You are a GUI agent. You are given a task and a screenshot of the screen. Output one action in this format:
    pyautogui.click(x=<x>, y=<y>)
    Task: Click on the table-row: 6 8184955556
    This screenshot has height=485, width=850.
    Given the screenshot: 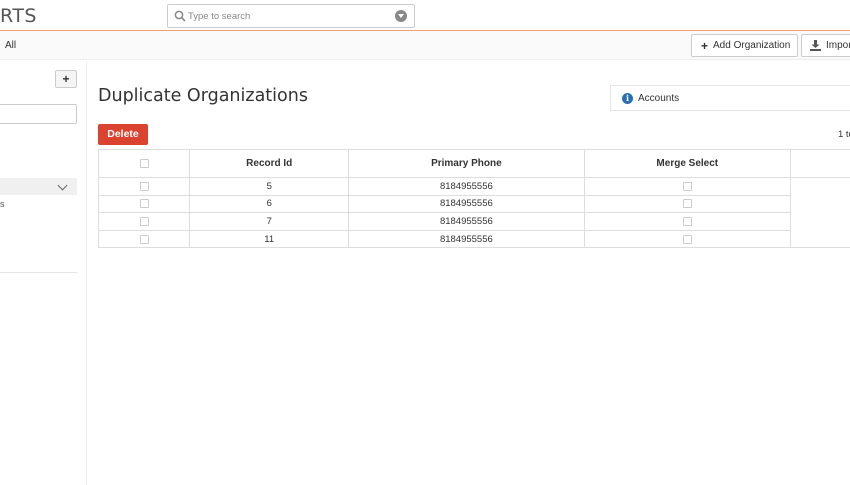 What is the action you would take?
    pyautogui.click(x=473, y=204)
    